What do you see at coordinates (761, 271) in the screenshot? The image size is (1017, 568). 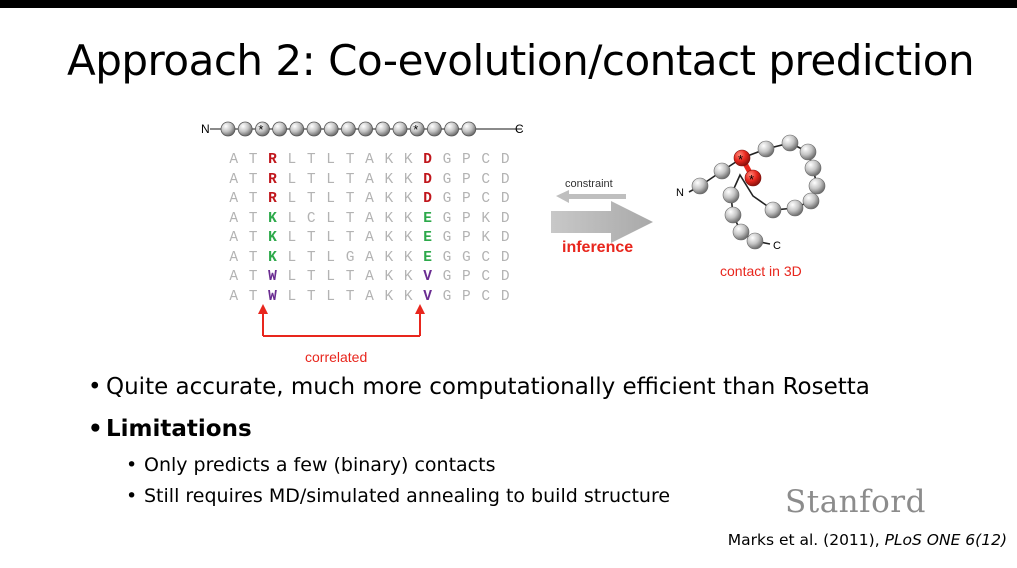 I see `contact-label: contact in 3D` at bounding box center [761, 271].